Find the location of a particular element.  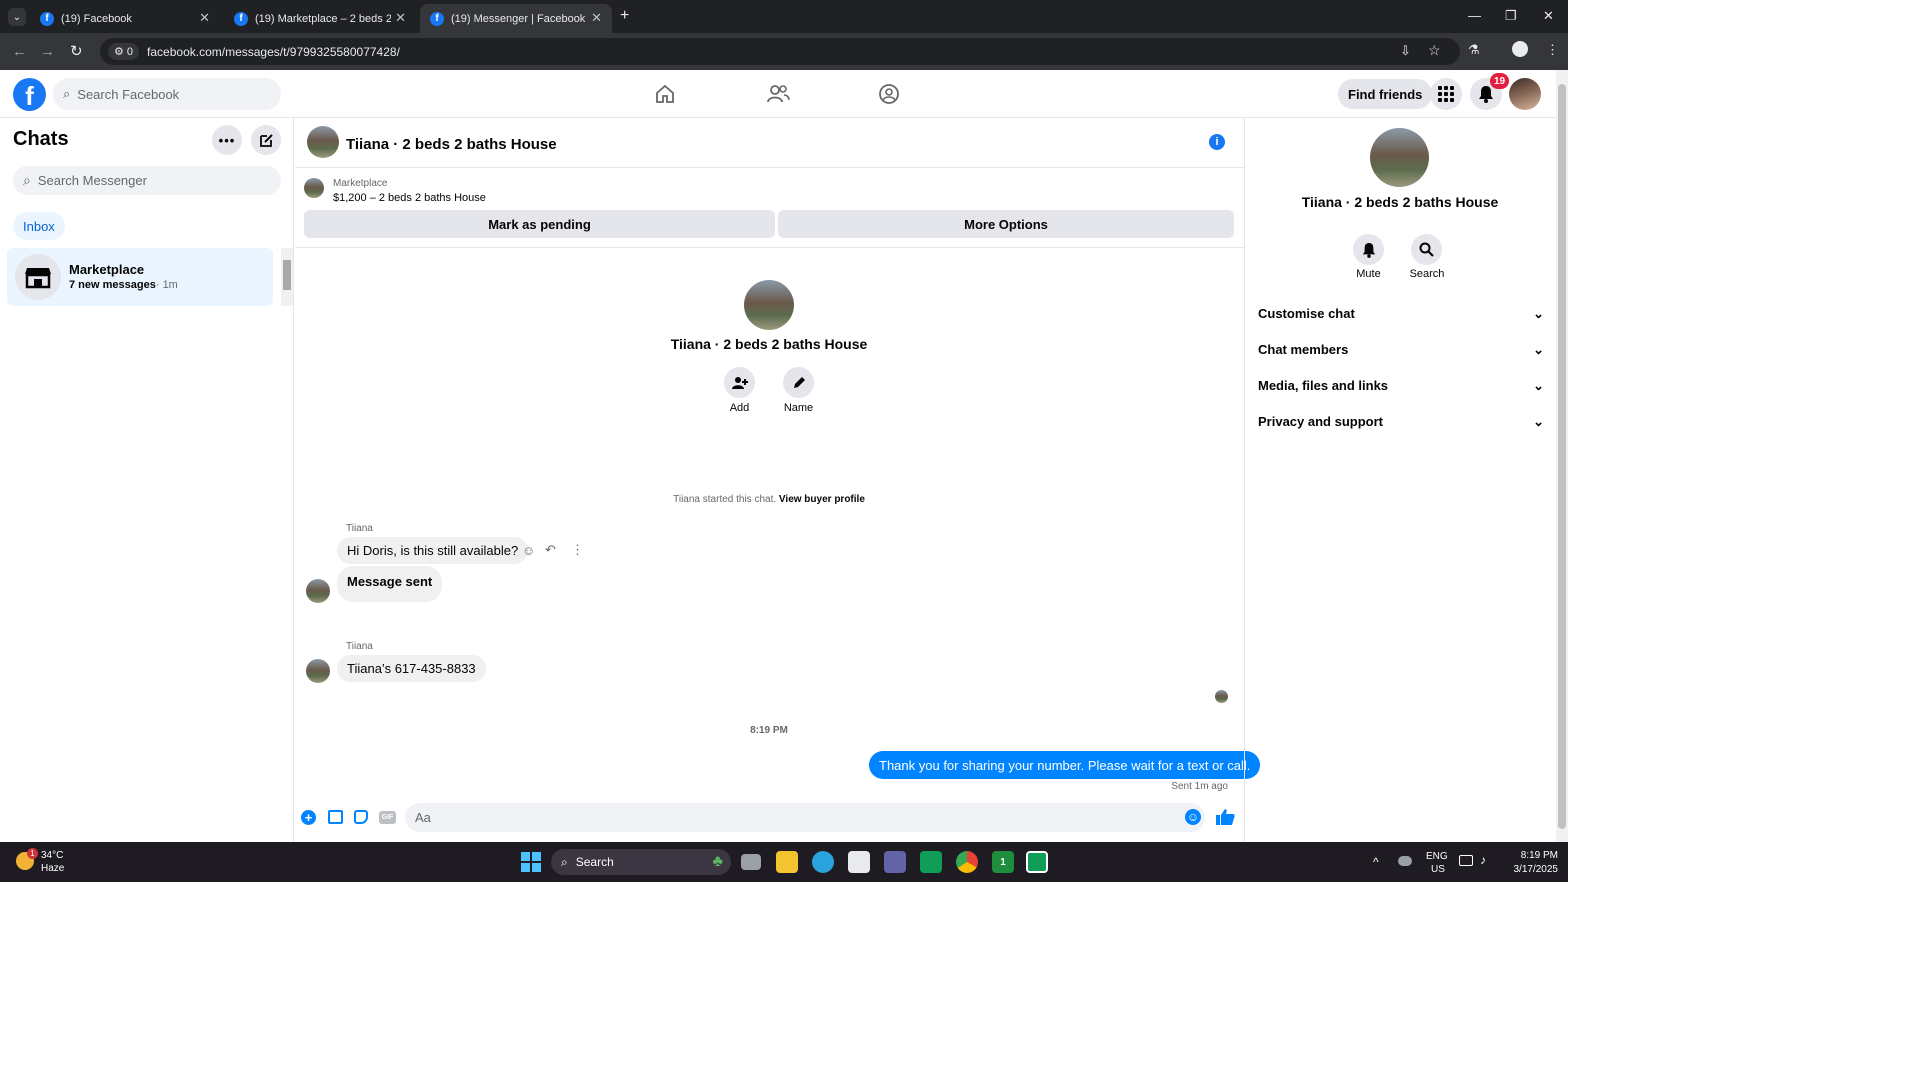

search-in-conversation-button is located at coordinates (1426, 249).